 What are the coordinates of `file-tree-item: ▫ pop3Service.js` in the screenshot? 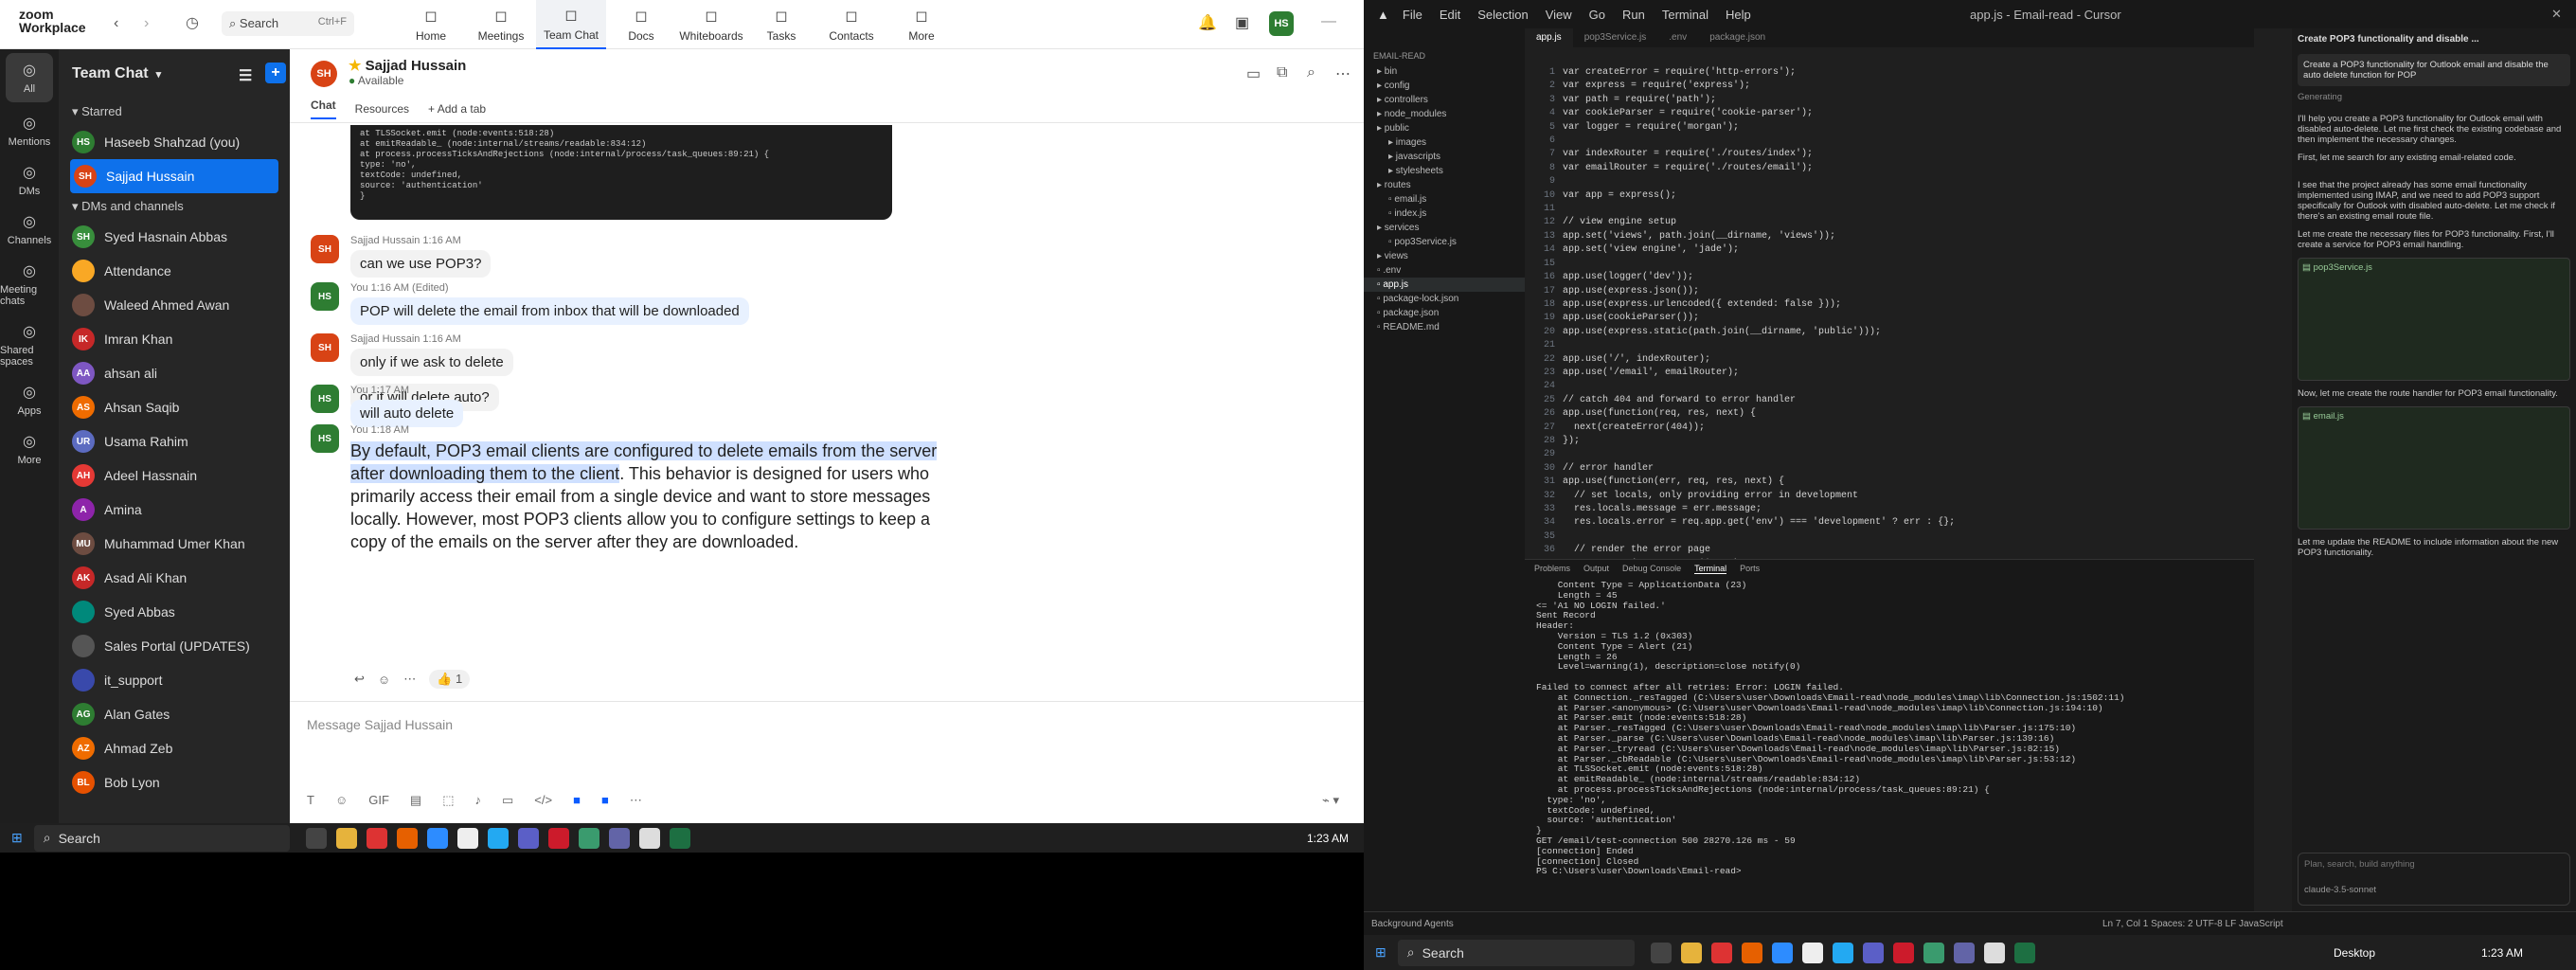 It's located at (1444, 242).